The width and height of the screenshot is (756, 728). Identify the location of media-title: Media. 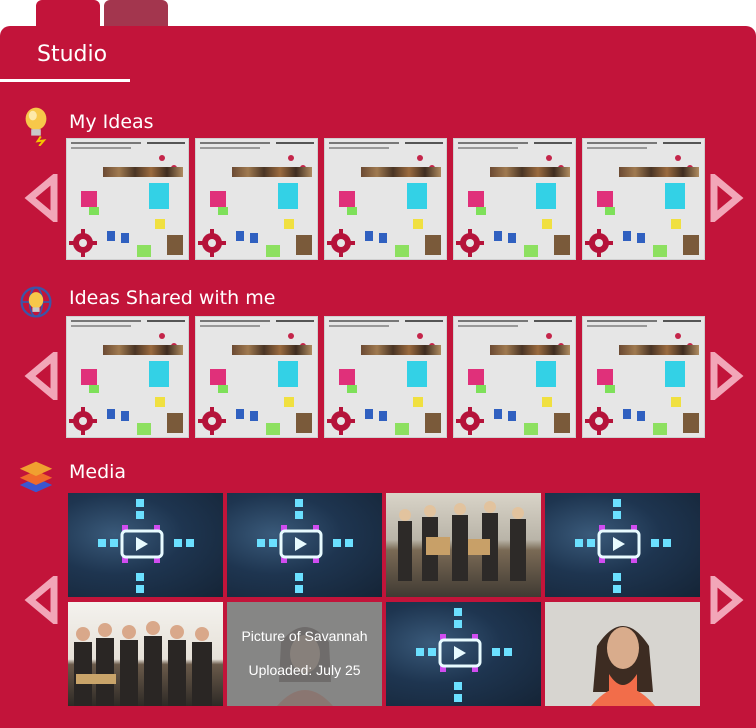
(98, 472).